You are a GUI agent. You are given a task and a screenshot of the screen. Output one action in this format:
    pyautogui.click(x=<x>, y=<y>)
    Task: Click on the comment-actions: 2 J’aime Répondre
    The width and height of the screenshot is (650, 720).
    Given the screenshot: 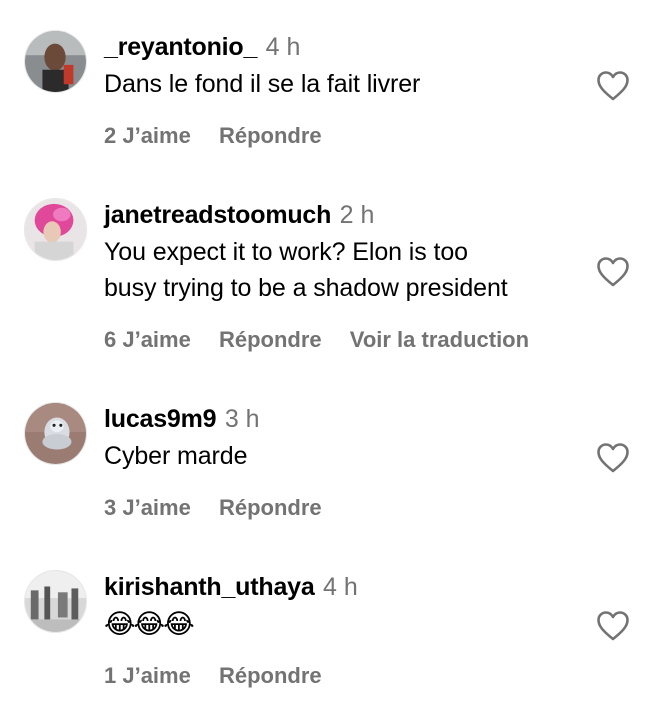 What is the action you would take?
    pyautogui.click(x=224, y=136)
    